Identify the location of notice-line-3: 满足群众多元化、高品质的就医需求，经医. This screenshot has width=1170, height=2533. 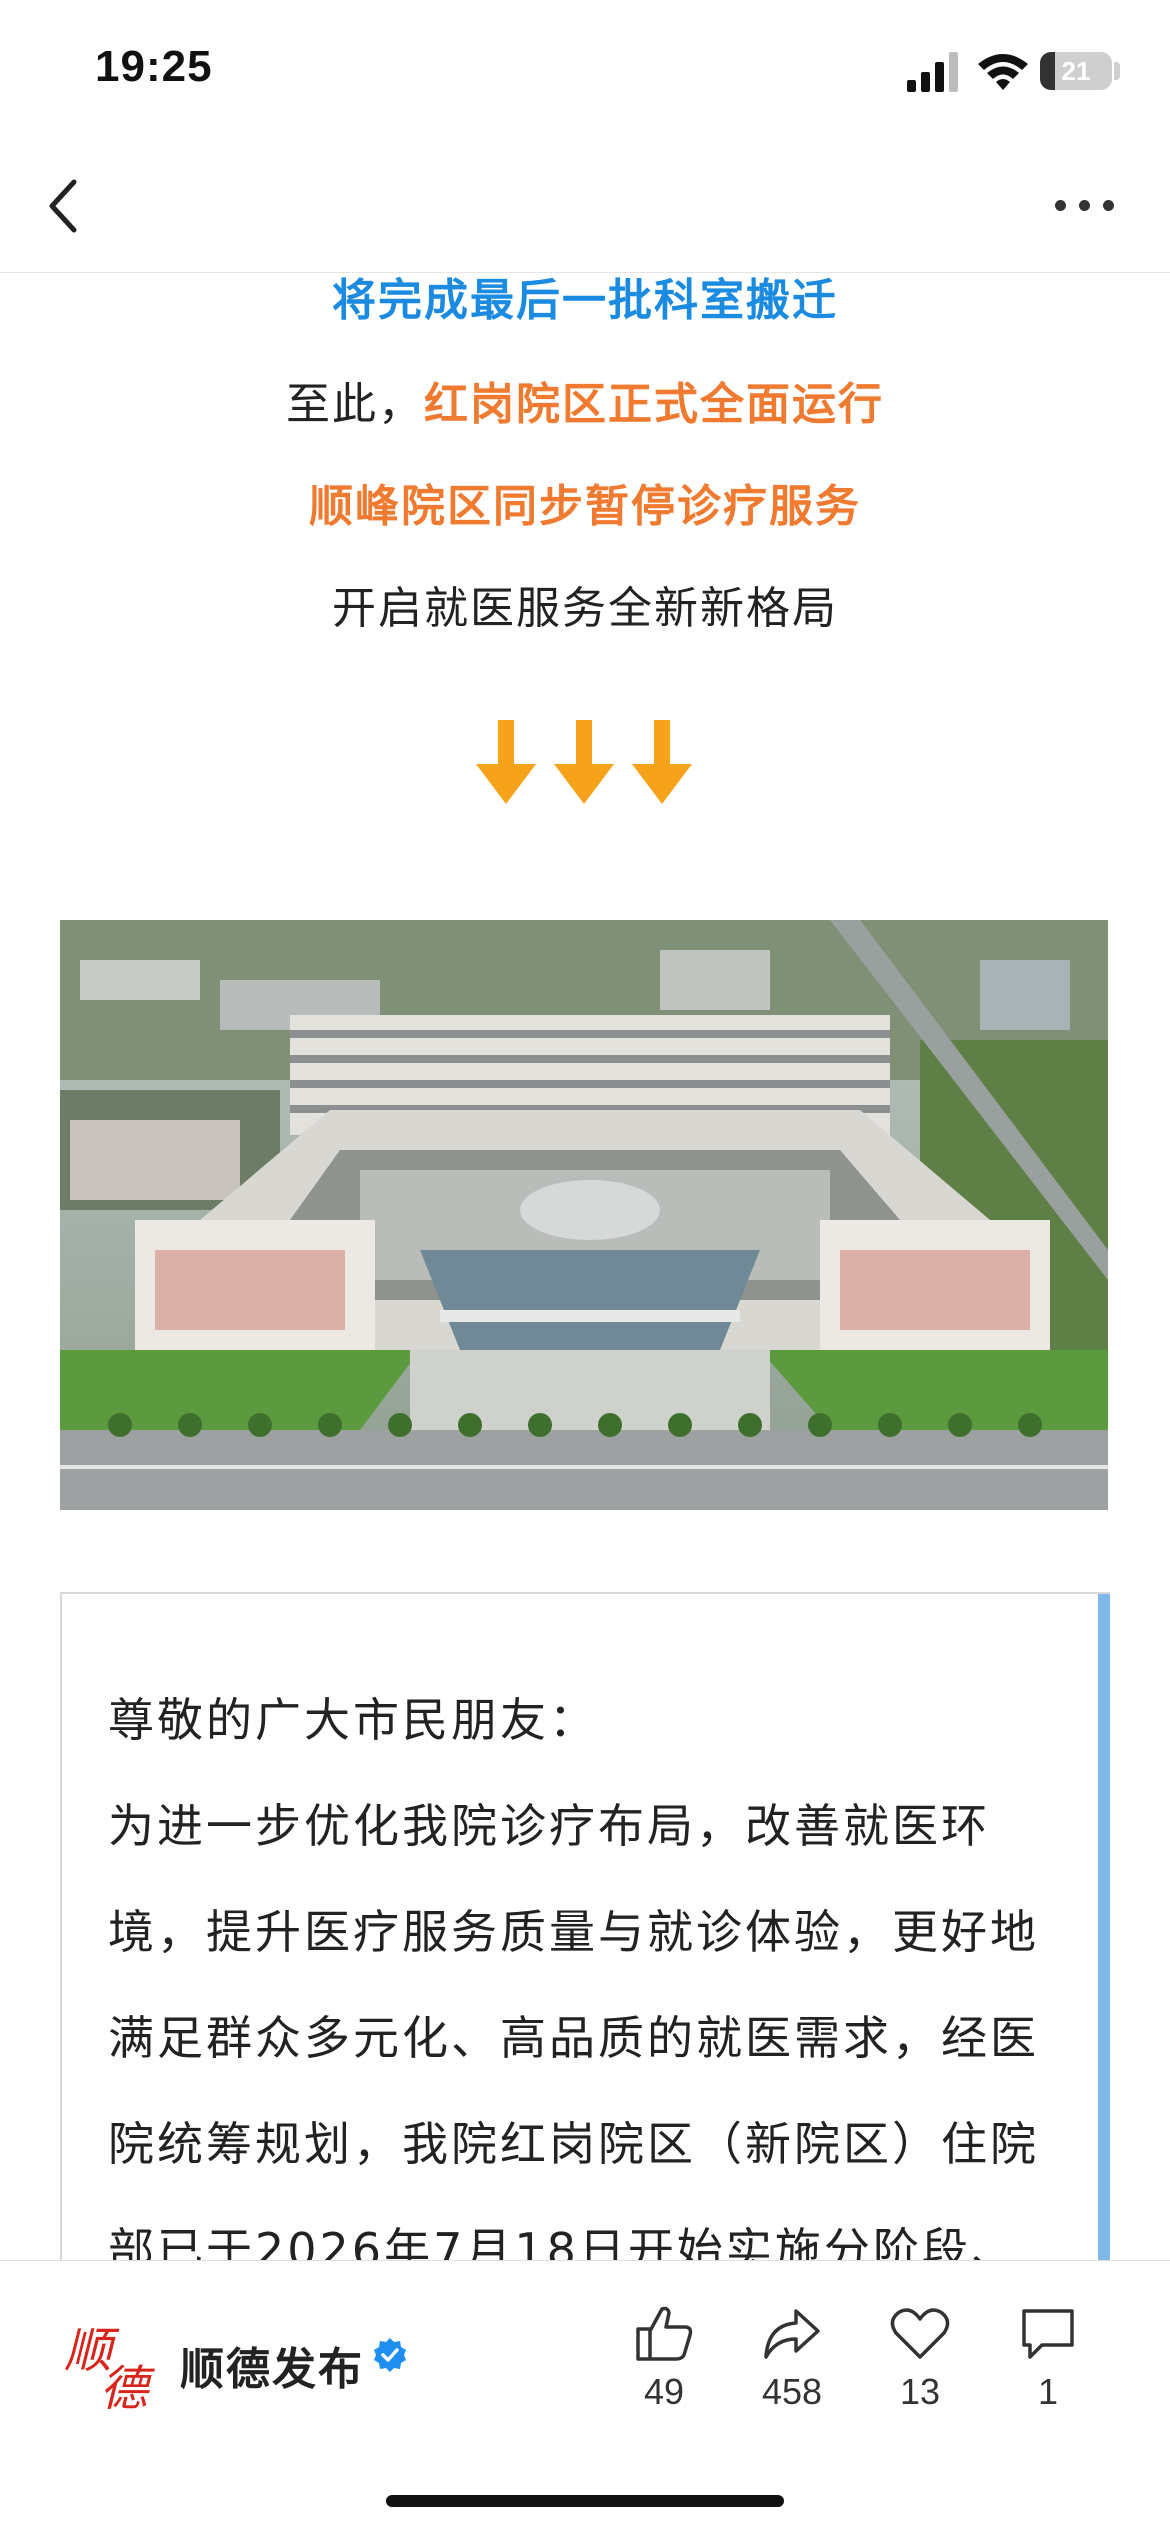
(573, 2038).